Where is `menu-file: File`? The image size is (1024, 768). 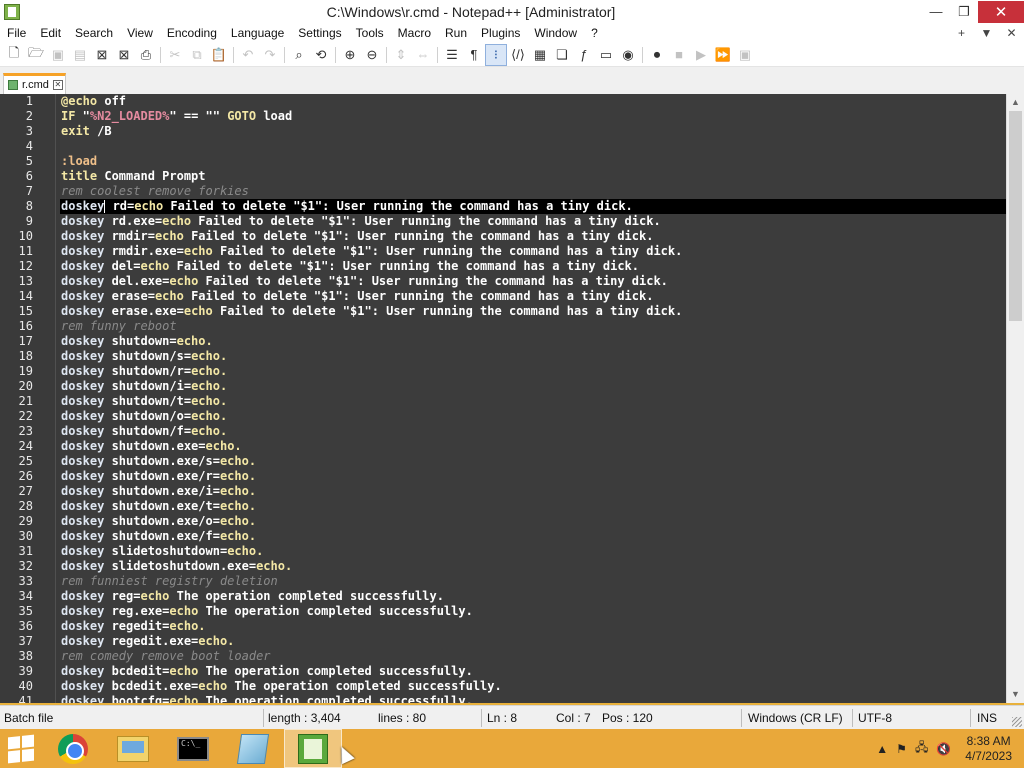
menu-file: File is located at coordinates (16, 33).